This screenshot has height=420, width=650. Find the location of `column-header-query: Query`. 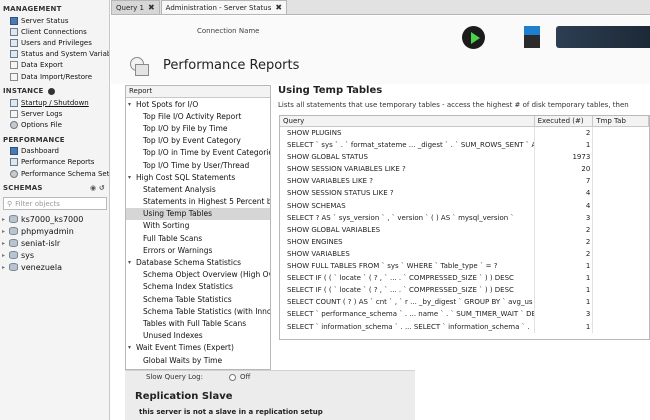

column-header-query: Query is located at coordinates (407, 121).